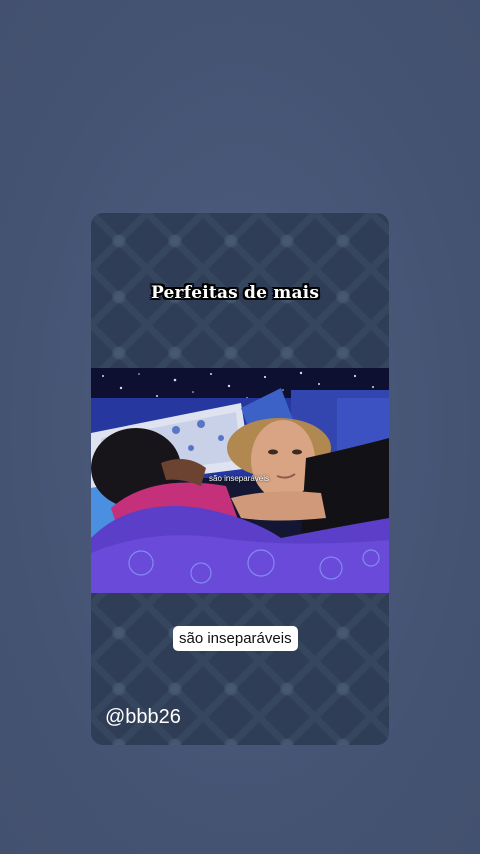  Describe the element at coordinates (235, 638) in the screenshot. I see `label-sticker: são inseparáveis` at that location.